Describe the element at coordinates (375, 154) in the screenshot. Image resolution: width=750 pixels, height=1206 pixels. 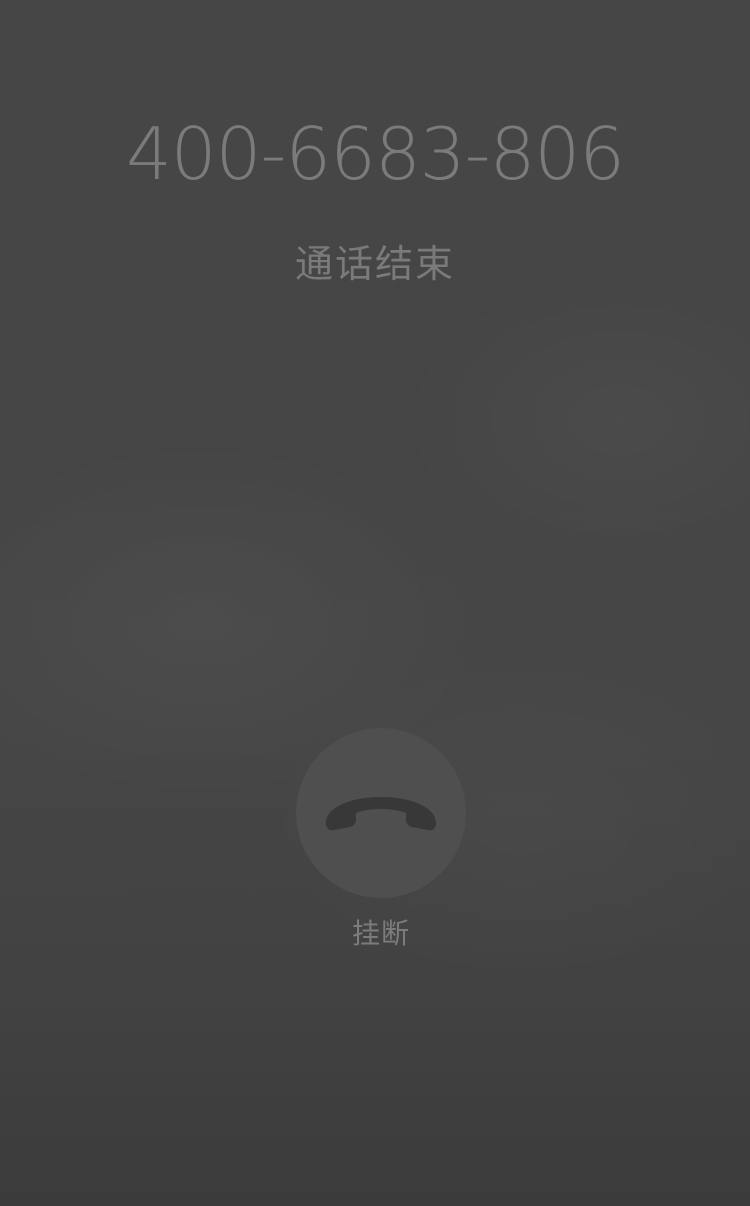
I see `phone-number: 400-6683-806` at that location.